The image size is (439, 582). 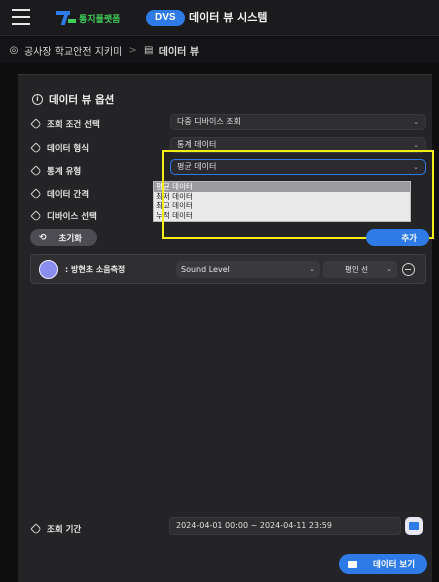 I want to click on label-text: 데이터 간격, so click(x=68, y=195).